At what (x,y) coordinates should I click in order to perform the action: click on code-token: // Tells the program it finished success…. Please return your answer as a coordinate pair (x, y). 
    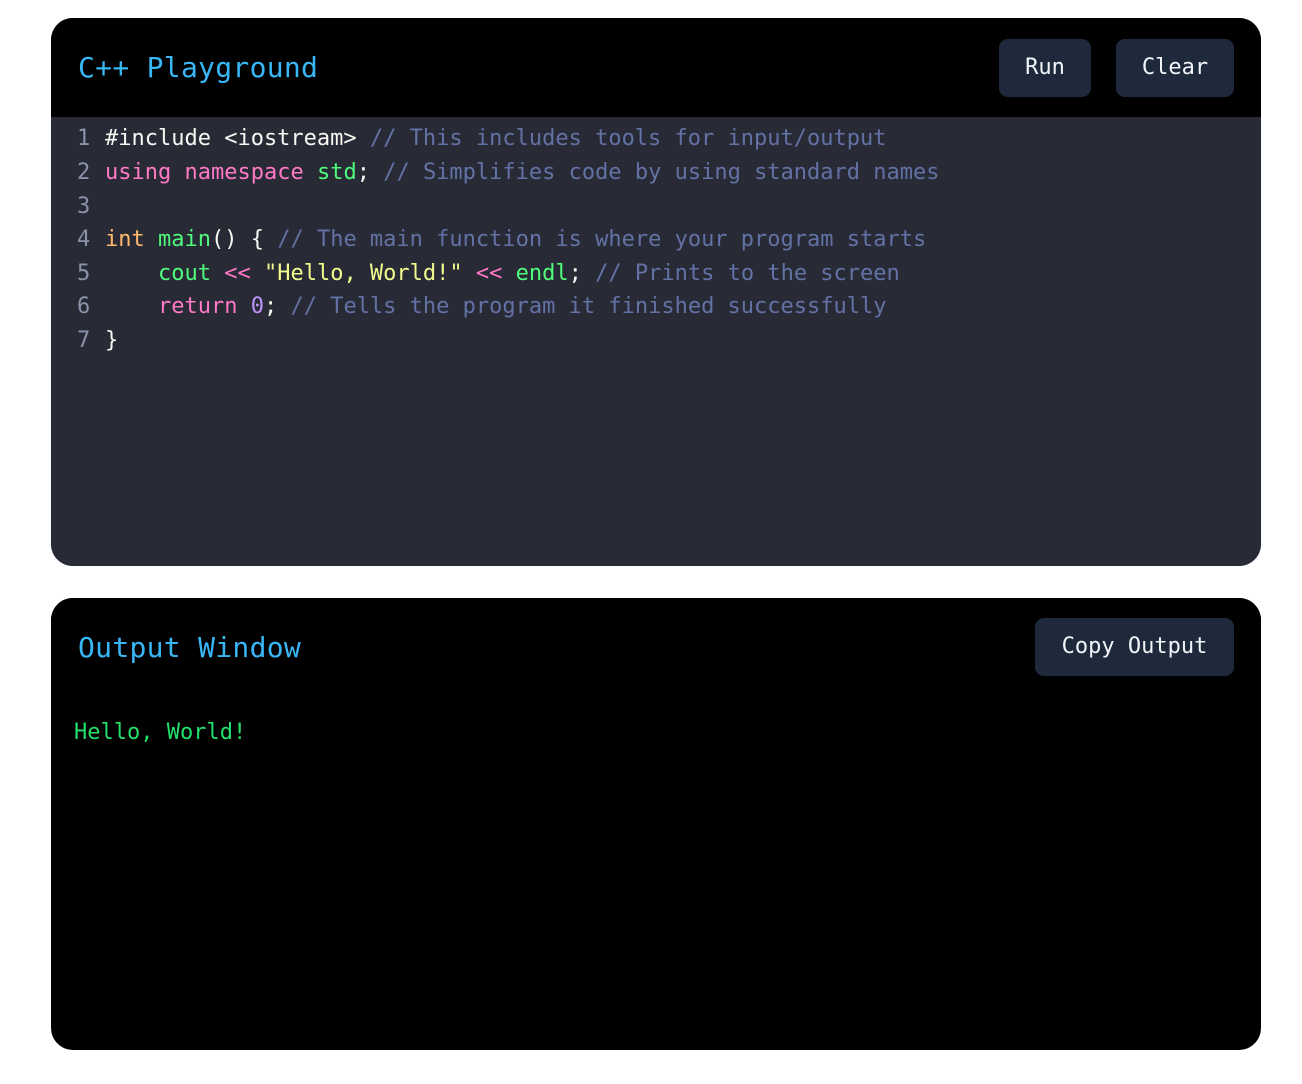
    Looking at the image, I should click on (588, 306).